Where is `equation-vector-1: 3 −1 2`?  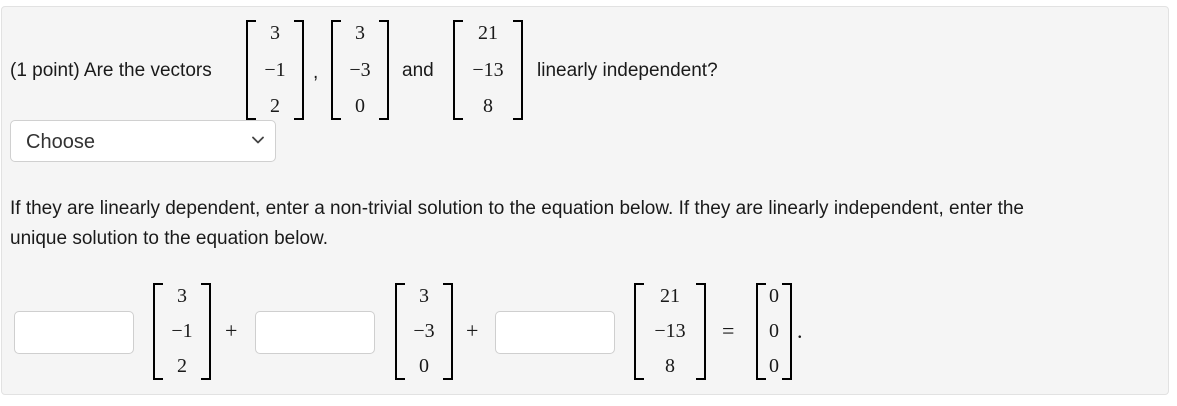 equation-vector-1: 3 −1 2 is located at coordinates (182, 331).